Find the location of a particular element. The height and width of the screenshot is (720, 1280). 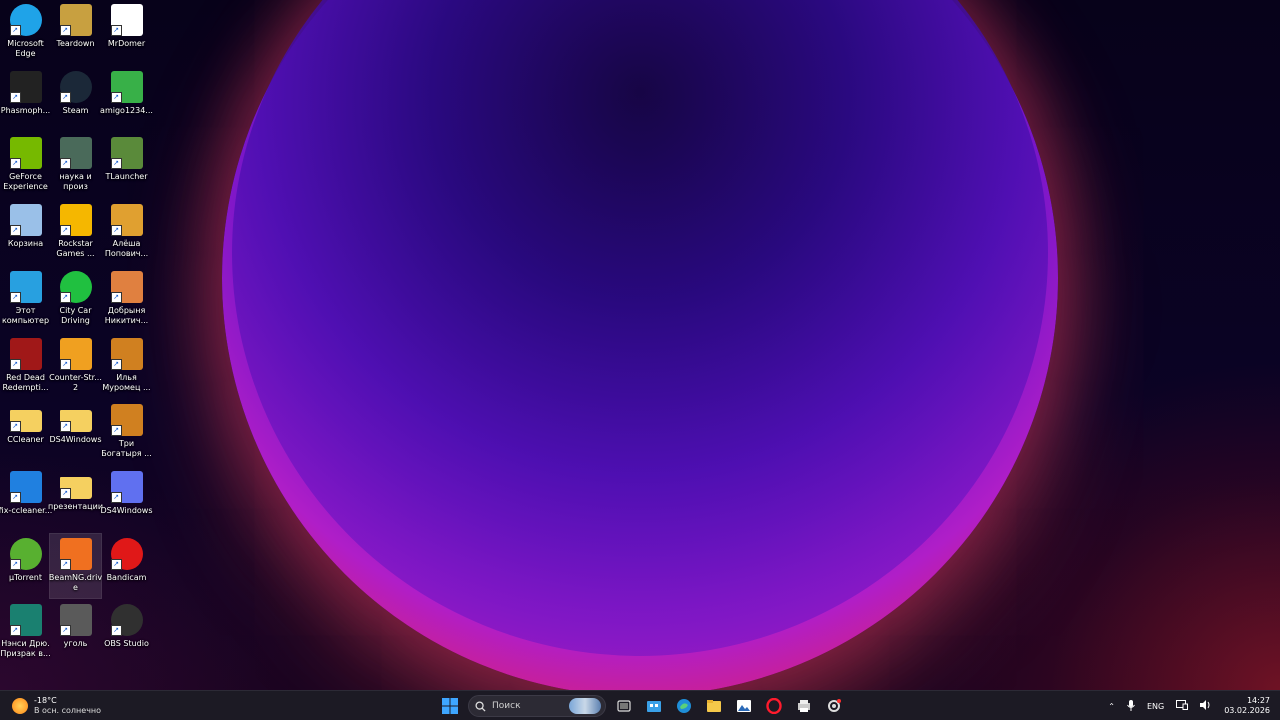

desktop-icon: ↗ Steam is located at coordinates (75, 99).